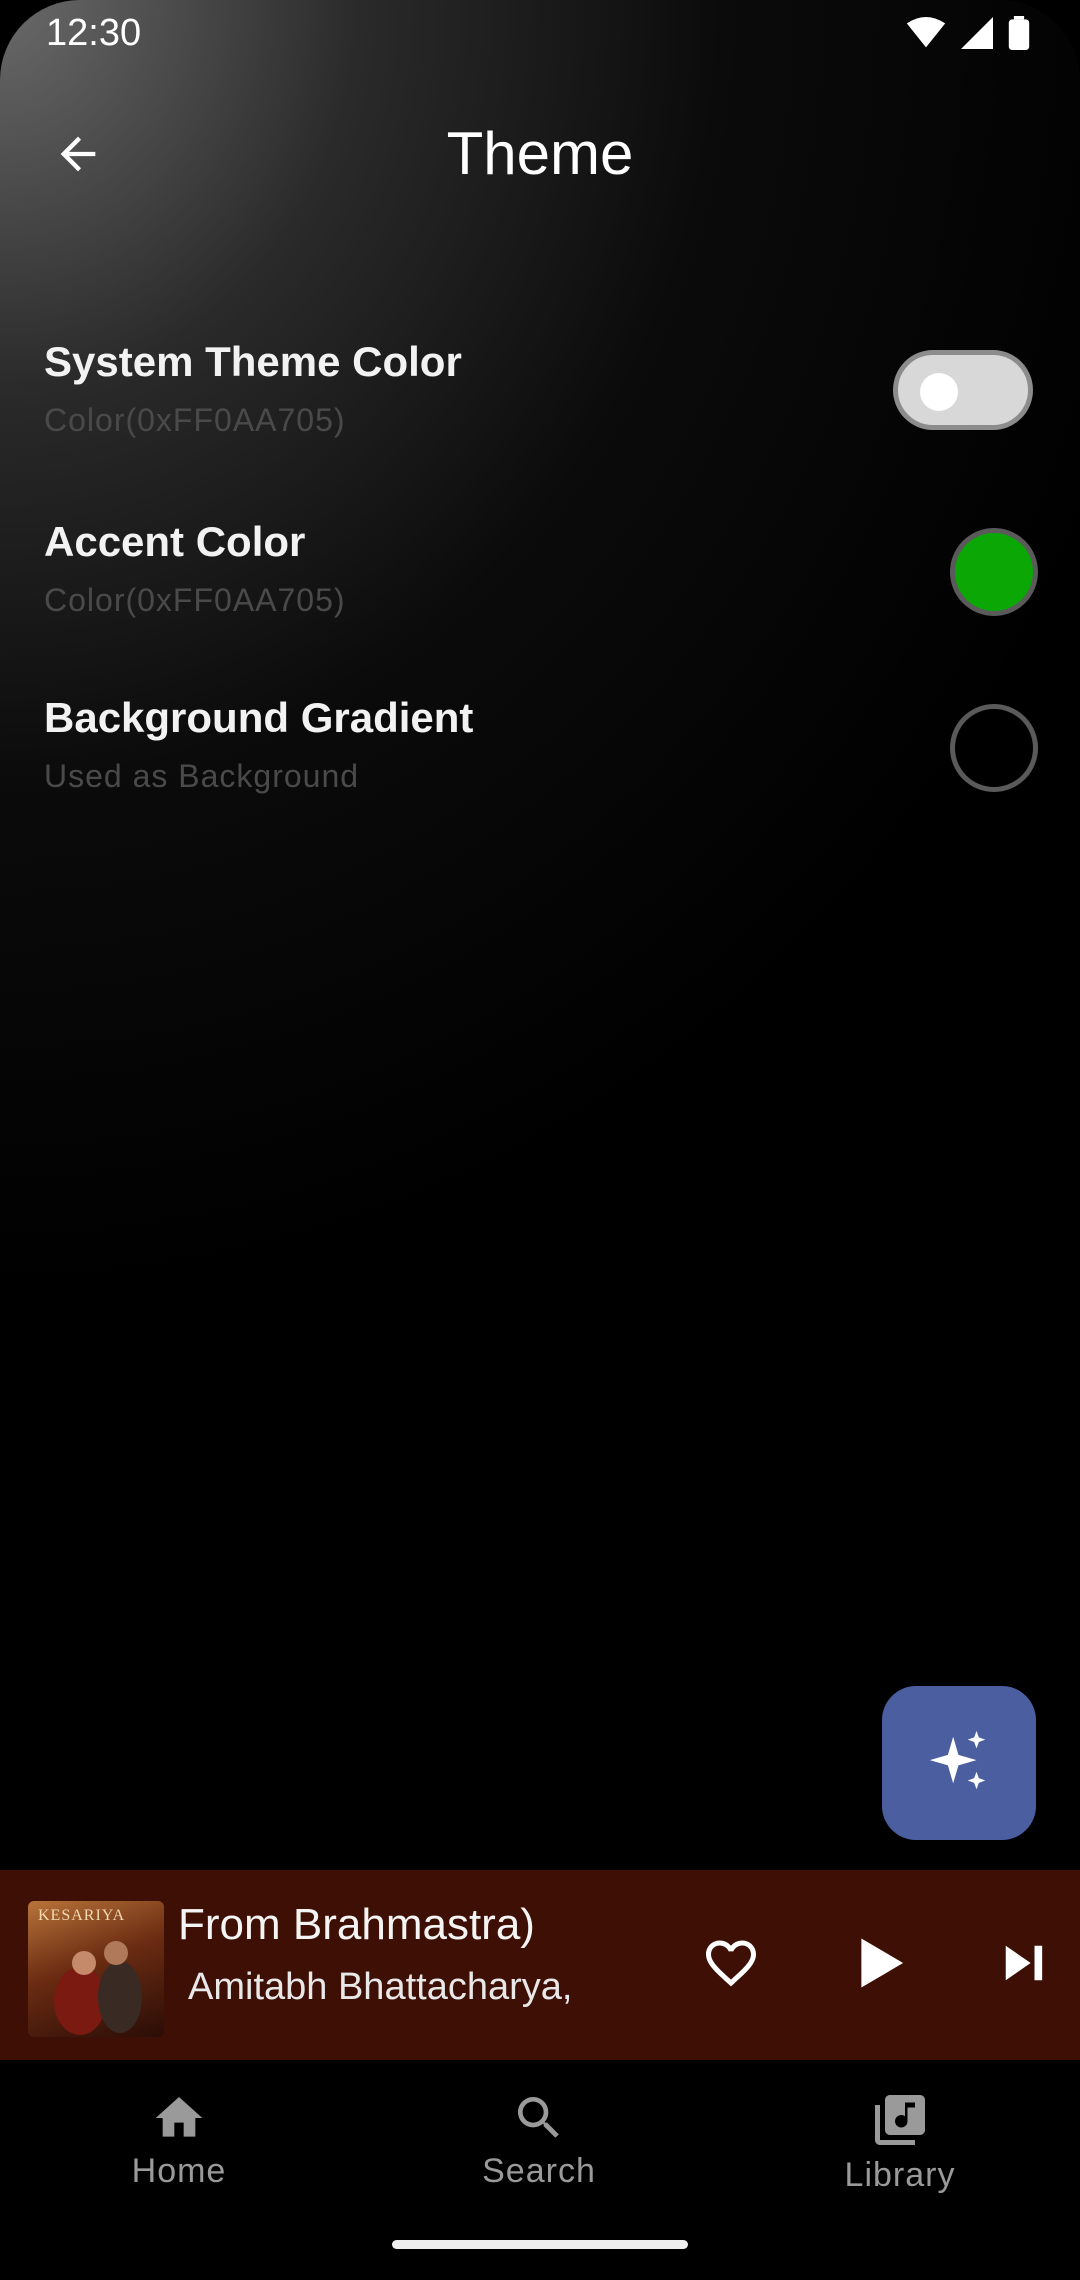  I want to click on nav-label: Search, so click(539, 2171).